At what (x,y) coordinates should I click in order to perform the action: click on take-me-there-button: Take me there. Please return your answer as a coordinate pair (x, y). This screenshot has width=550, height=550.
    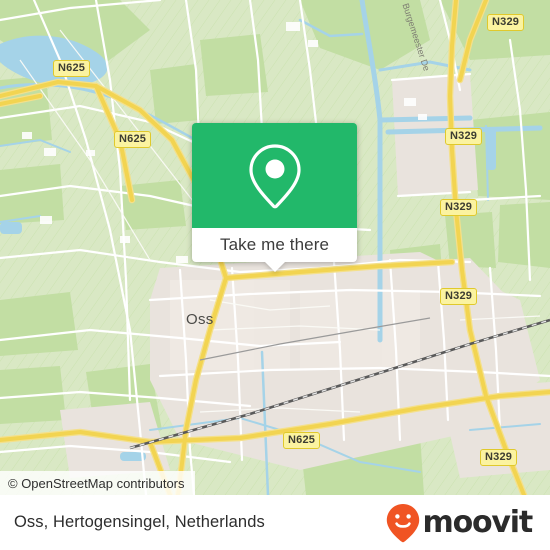
    Looking at the image, I should click on (274, 245).